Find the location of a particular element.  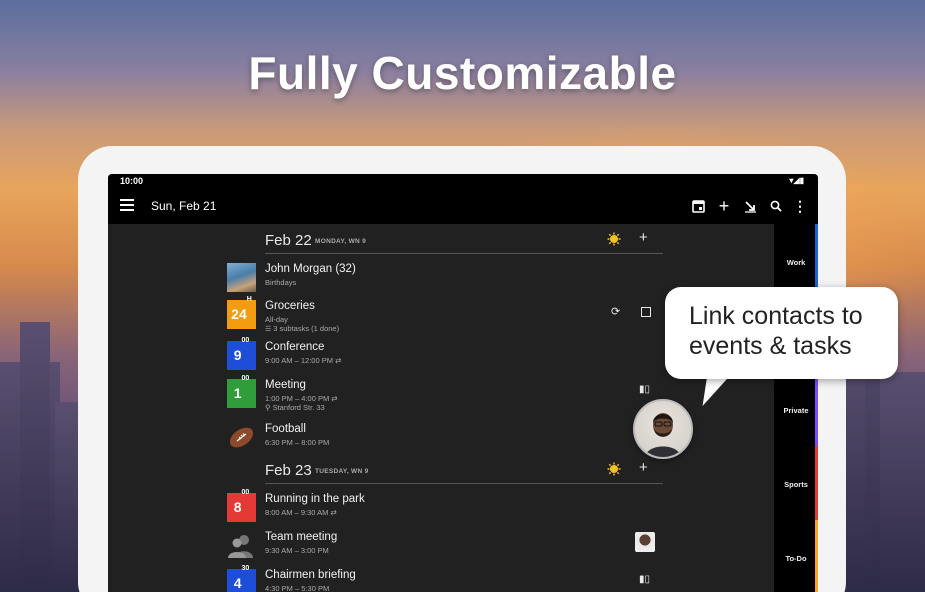

event-item: Football 6:30 PM – 8:00 PM is located at coordinates (447, 438).